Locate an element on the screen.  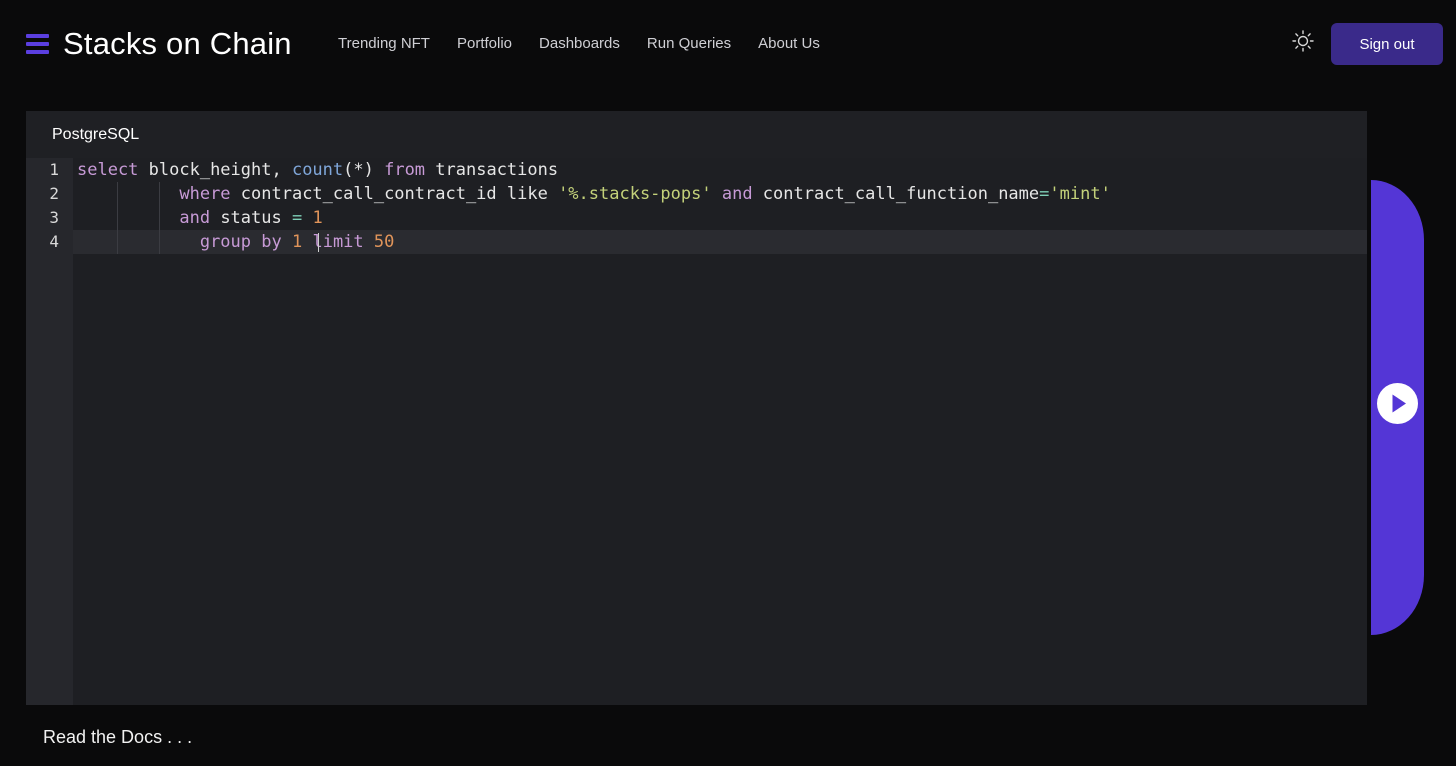
code-token: transactions is located at coordinates (492, 170).